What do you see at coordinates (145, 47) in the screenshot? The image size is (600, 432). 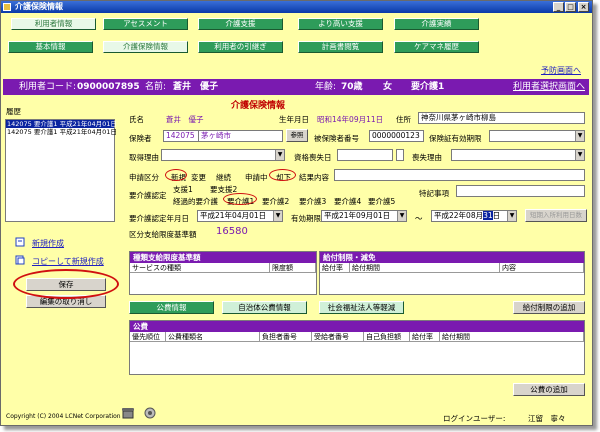 I see `tab-insurance-info: 介護保険情報` at bounding box center [145, 47].